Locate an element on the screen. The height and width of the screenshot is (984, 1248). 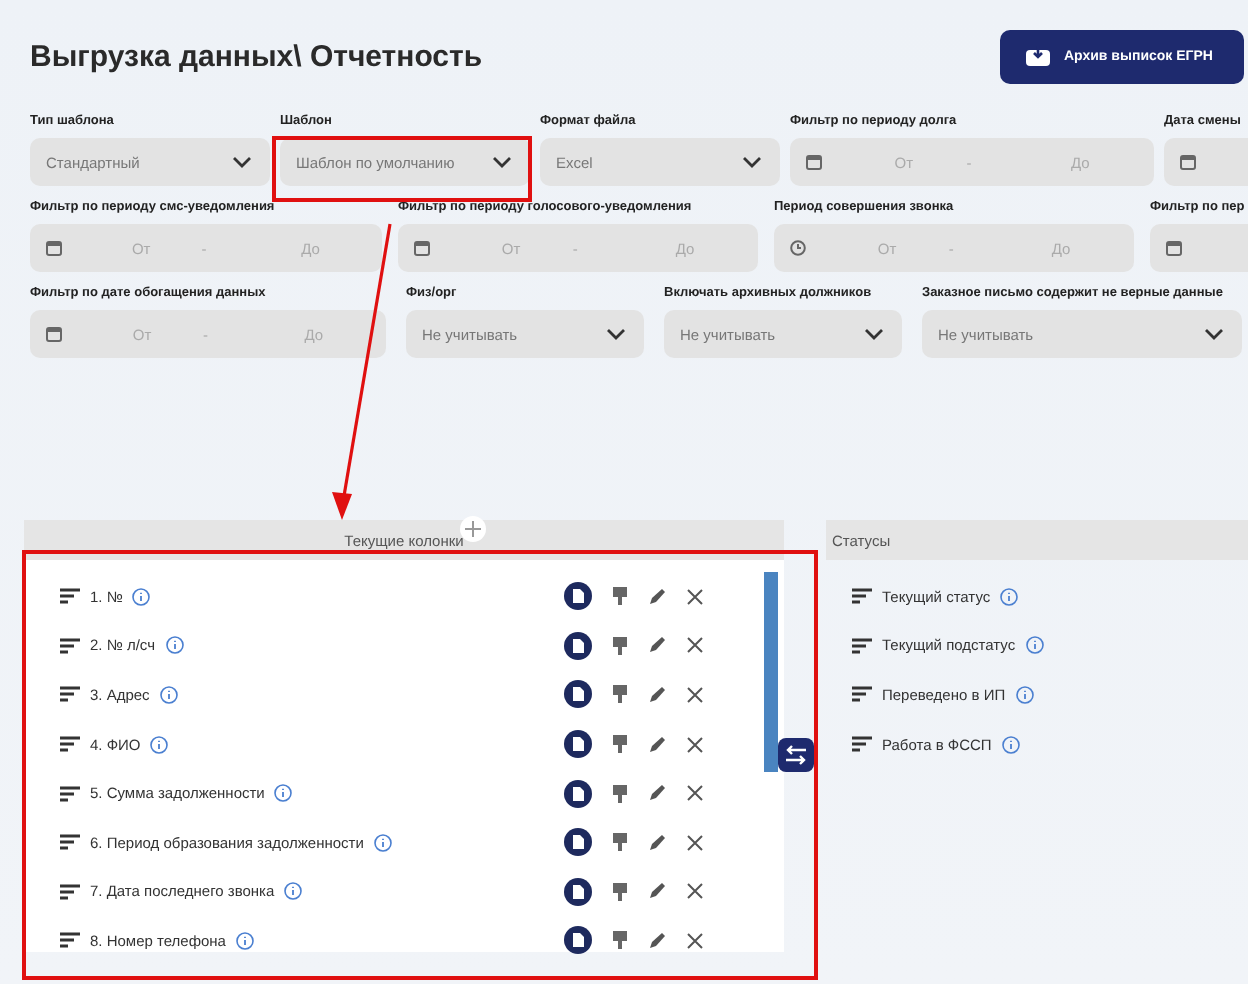
download-icon is located at coordinates (1038, 56).